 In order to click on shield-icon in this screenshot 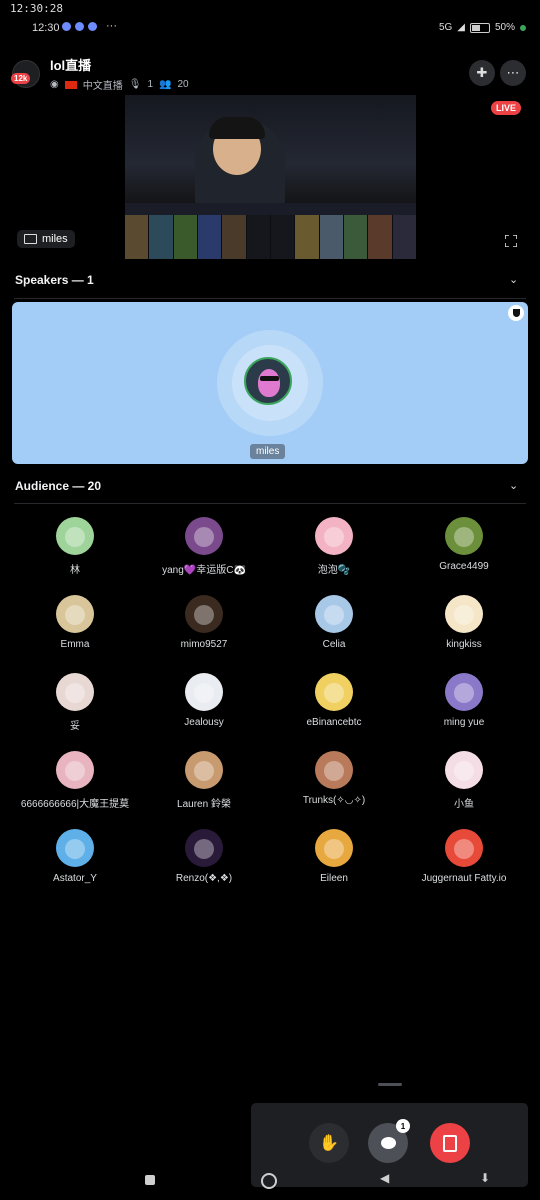, I will do `click(516, 313)`.